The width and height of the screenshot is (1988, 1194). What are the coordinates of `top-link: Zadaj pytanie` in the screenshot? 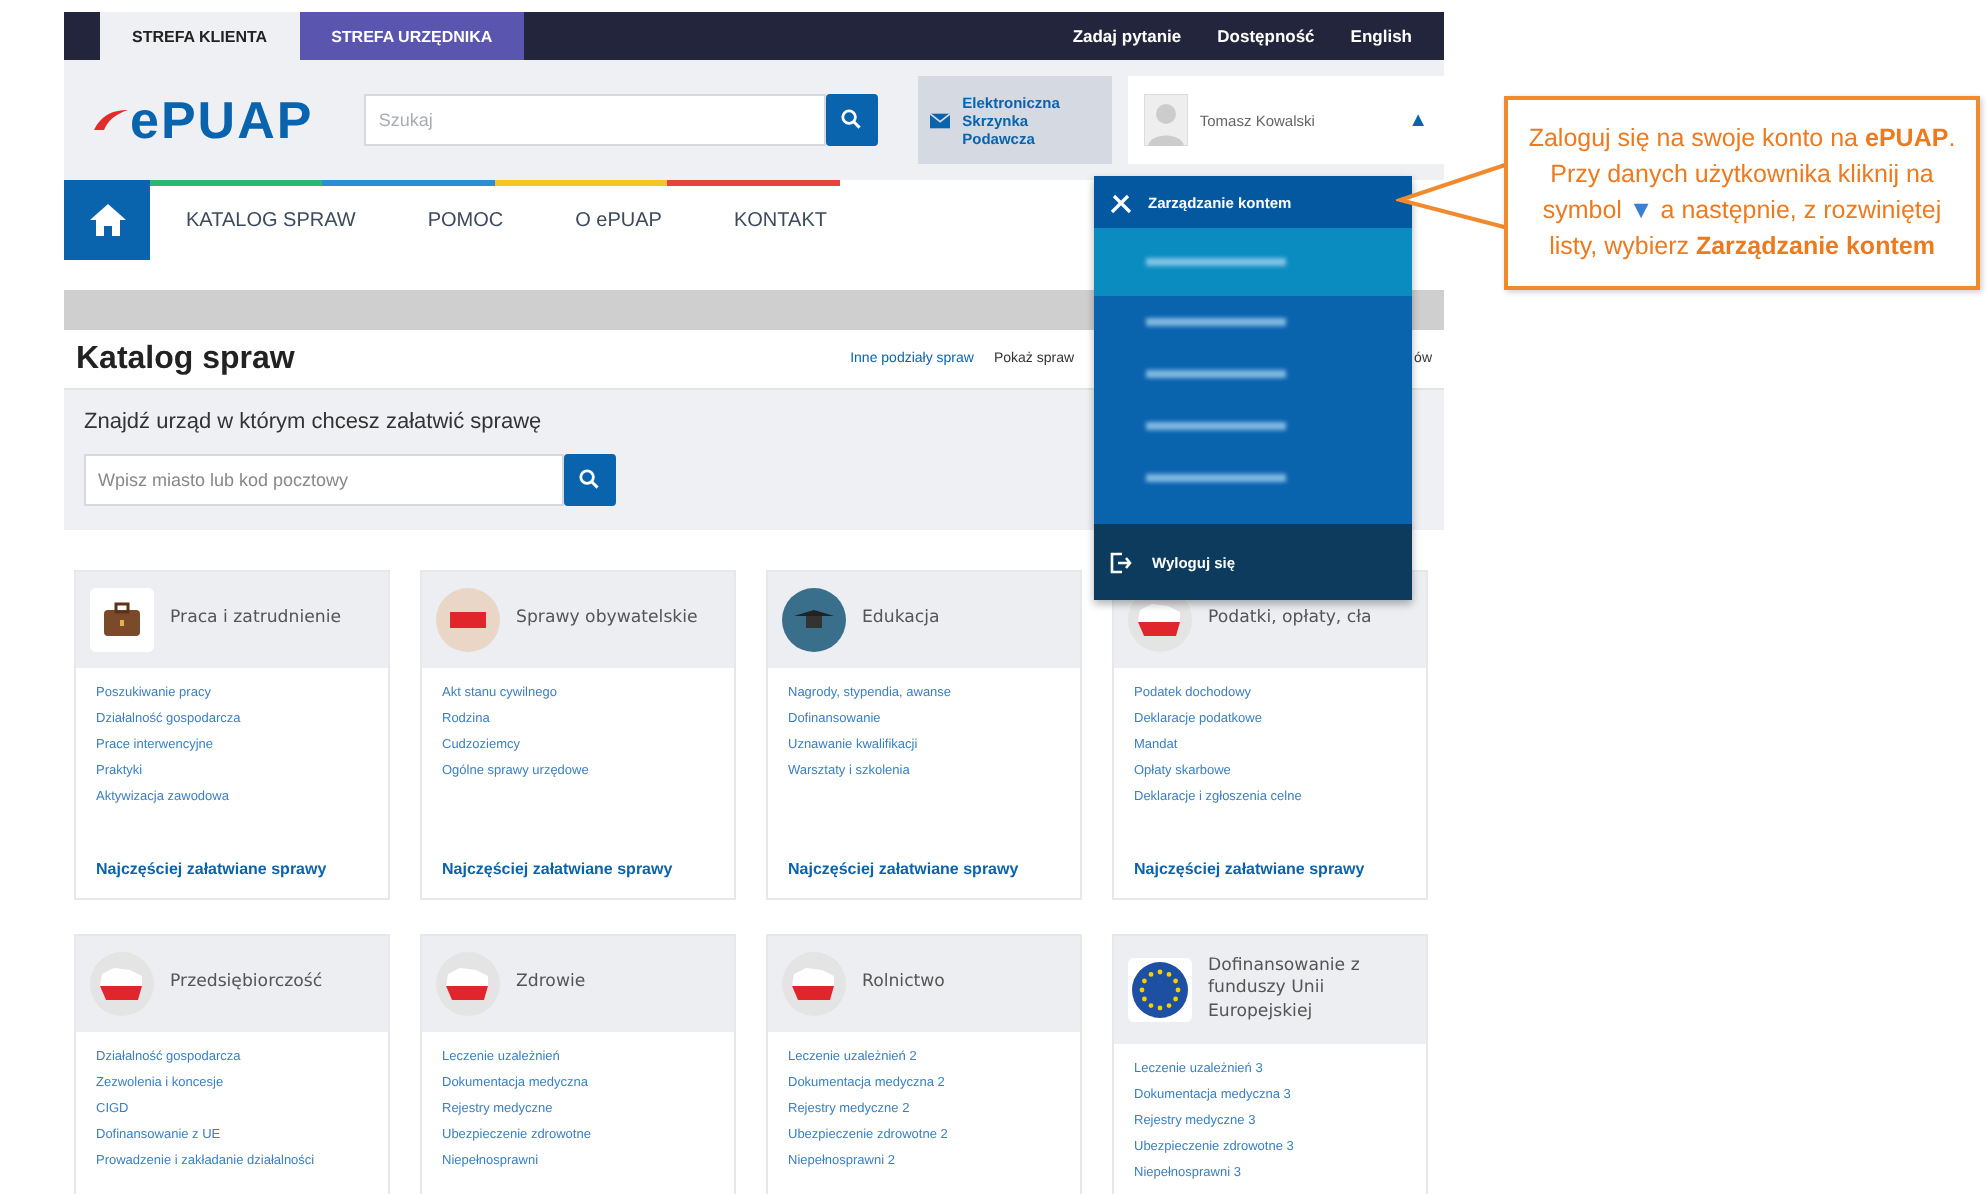 It's located at (1127, 36).